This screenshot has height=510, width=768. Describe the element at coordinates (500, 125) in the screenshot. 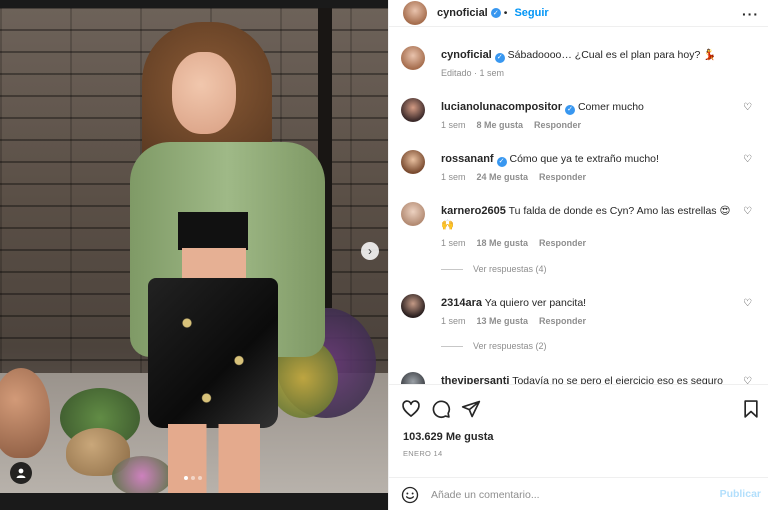

I see `comment-likes: 8 Me gusta` at that location.